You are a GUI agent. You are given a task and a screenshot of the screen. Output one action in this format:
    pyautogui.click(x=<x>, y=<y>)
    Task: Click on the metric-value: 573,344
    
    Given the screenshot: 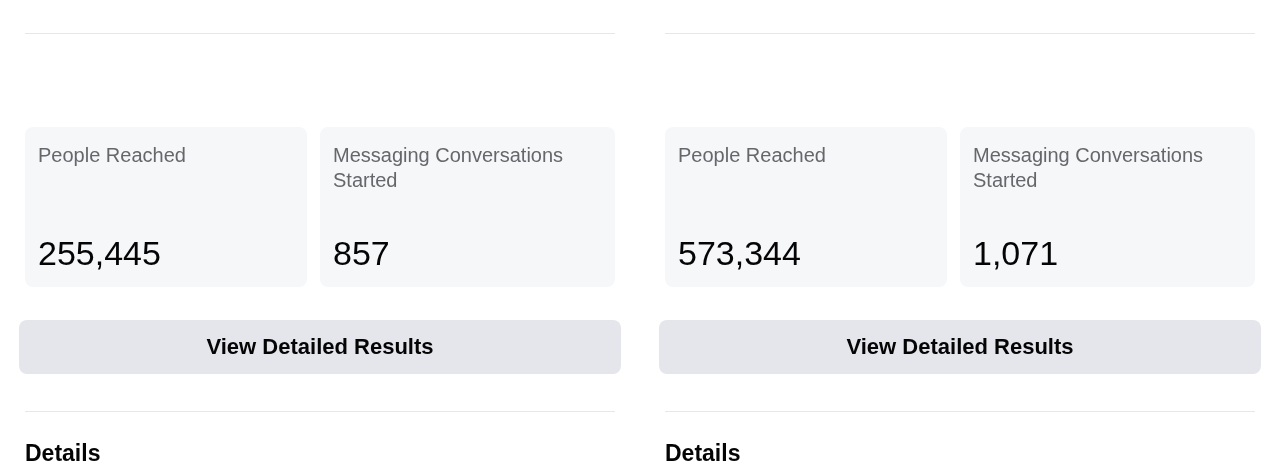 What is the action you would take?
    pyautogui.click(x=739, y=253)
    